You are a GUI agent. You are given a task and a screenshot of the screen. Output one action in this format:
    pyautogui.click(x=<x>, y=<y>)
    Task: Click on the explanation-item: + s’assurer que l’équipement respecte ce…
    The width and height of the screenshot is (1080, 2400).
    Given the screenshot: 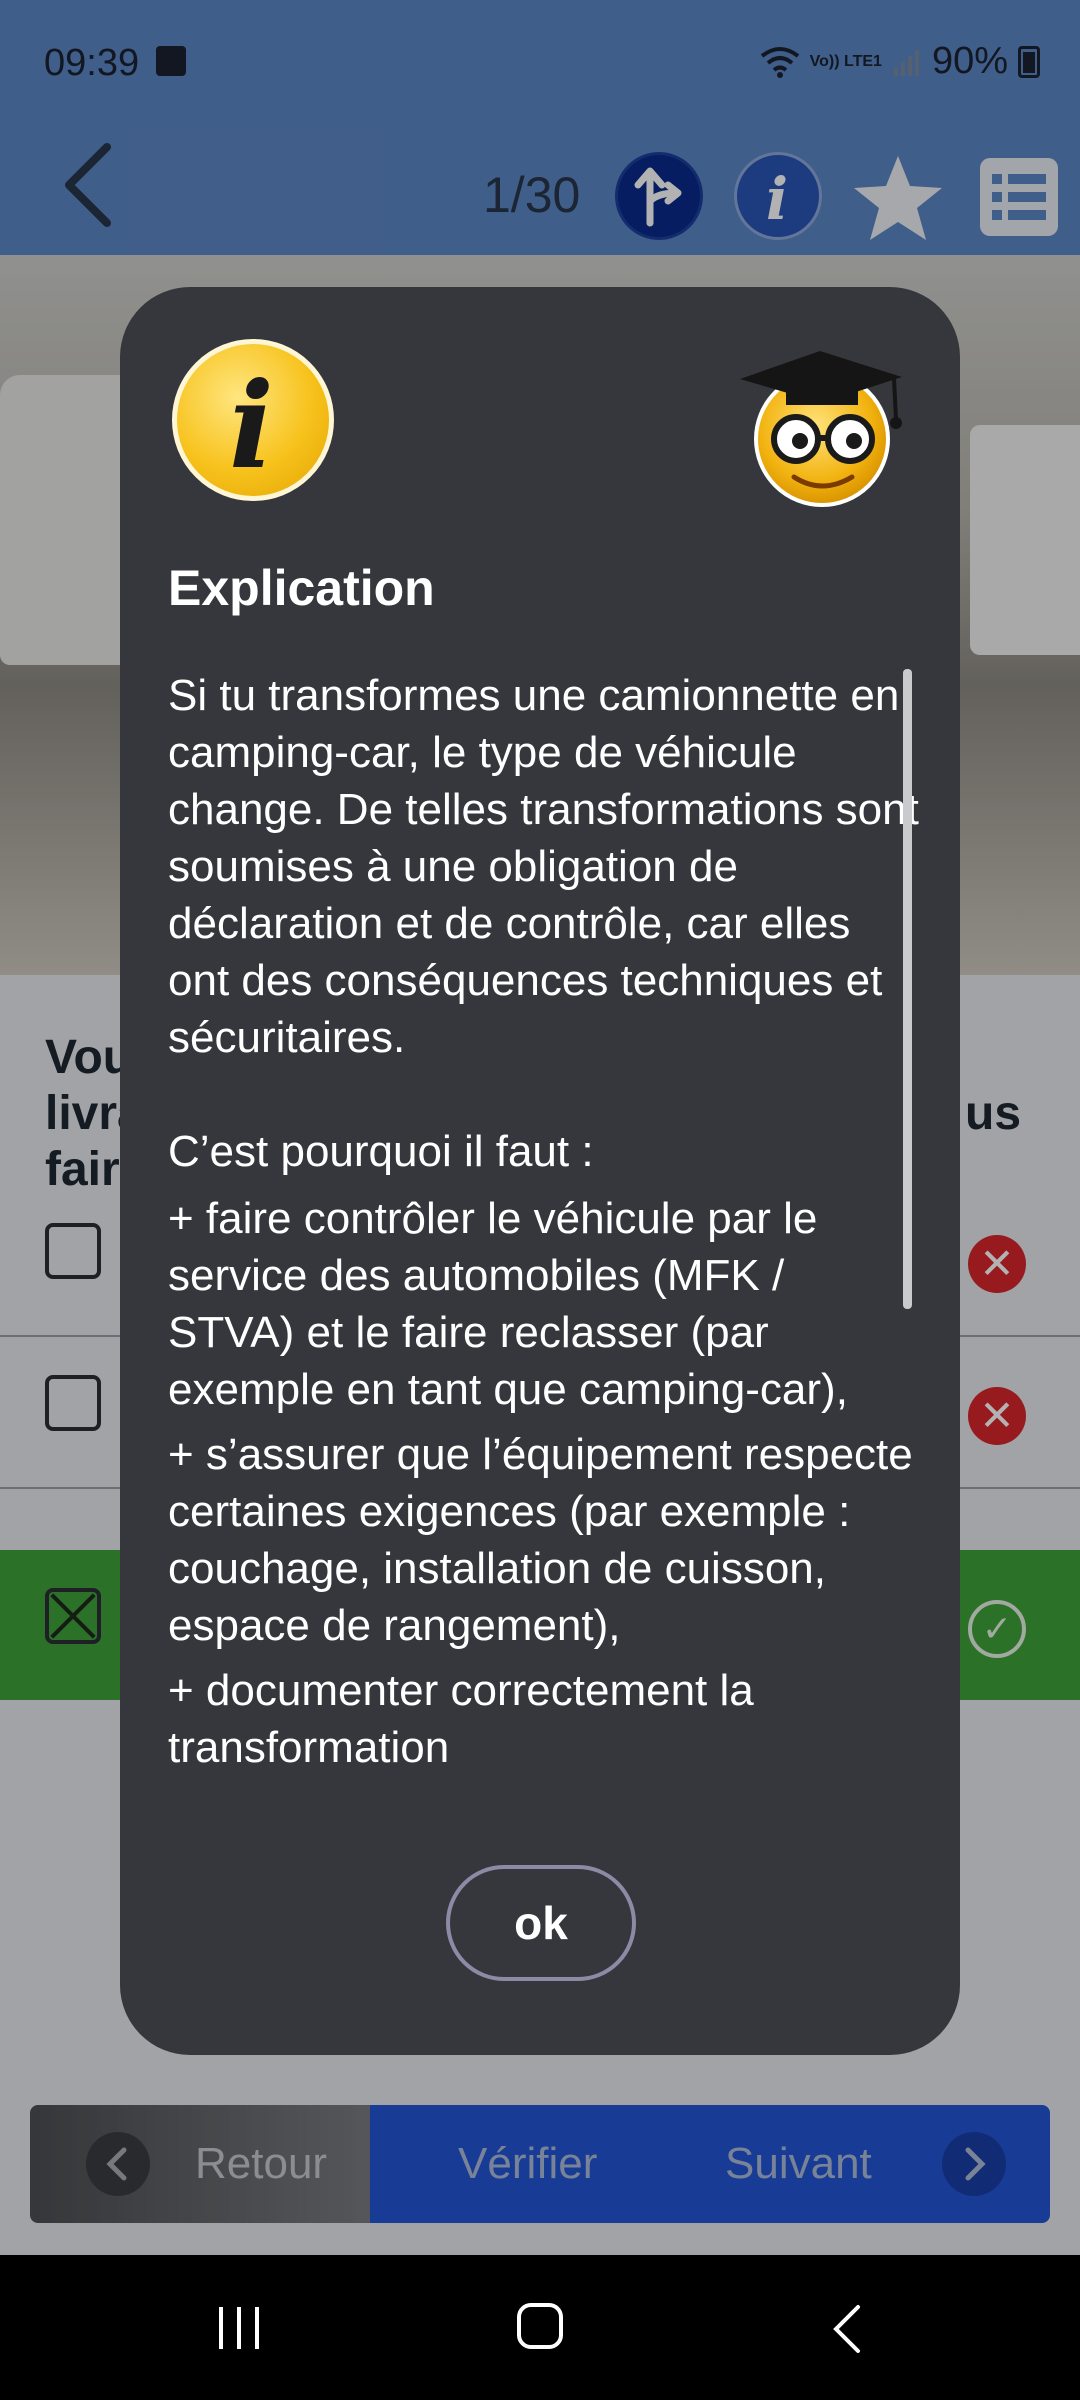 What is the action you would take?
    pyautogui.click(x=540, y=1540)
    